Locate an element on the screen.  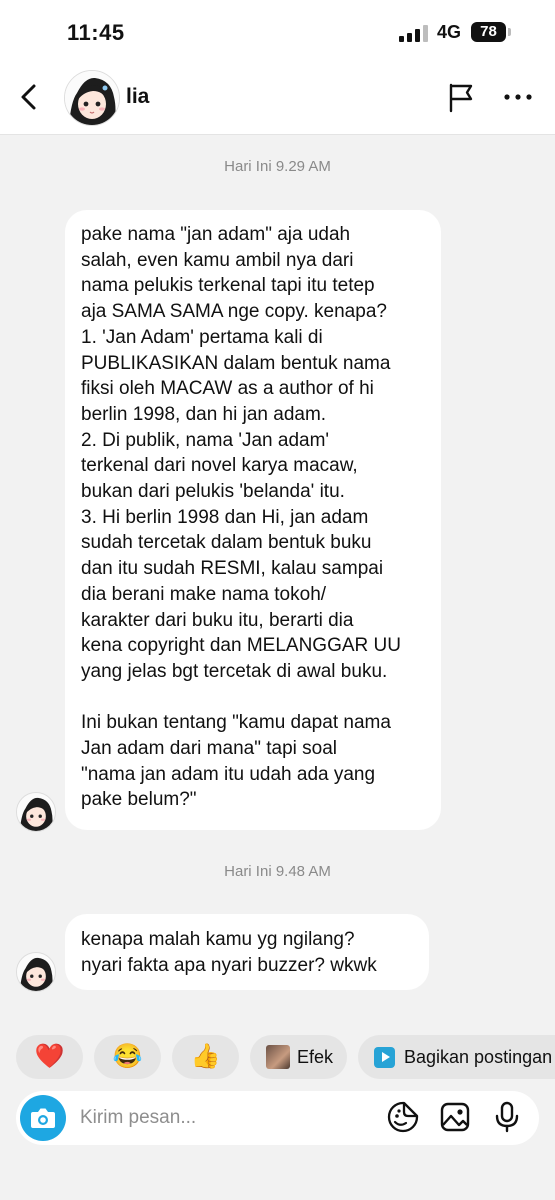
back-icon is located at coordinates (30, 97).